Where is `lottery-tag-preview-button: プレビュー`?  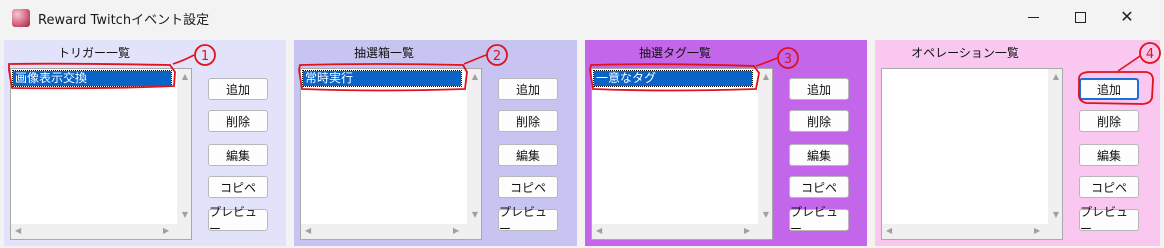
lottery-tag-preview-button: プレビュー is located at coordinates (819, 220).